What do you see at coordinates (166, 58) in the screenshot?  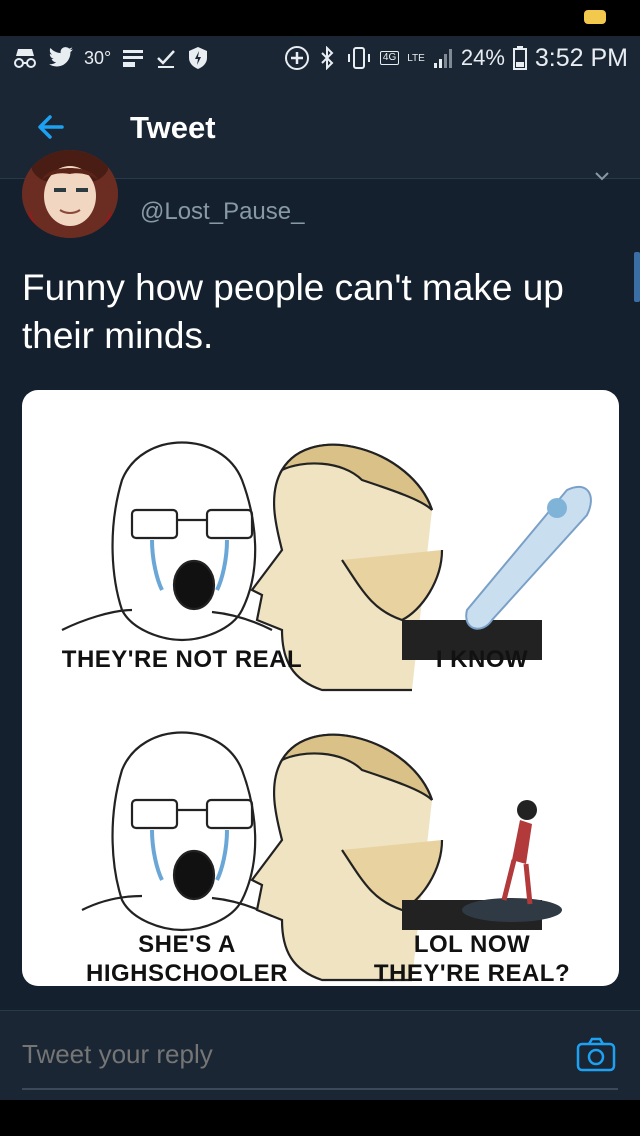 I see `download-icon` at bounding box center [166, 58].